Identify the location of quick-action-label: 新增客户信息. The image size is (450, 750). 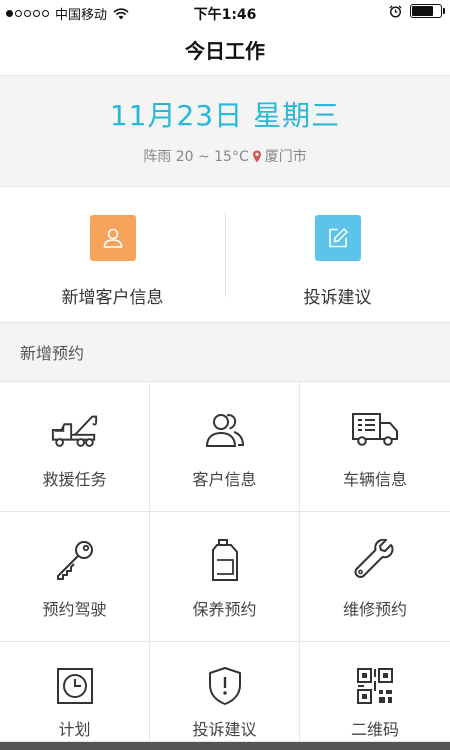
(112, 298).